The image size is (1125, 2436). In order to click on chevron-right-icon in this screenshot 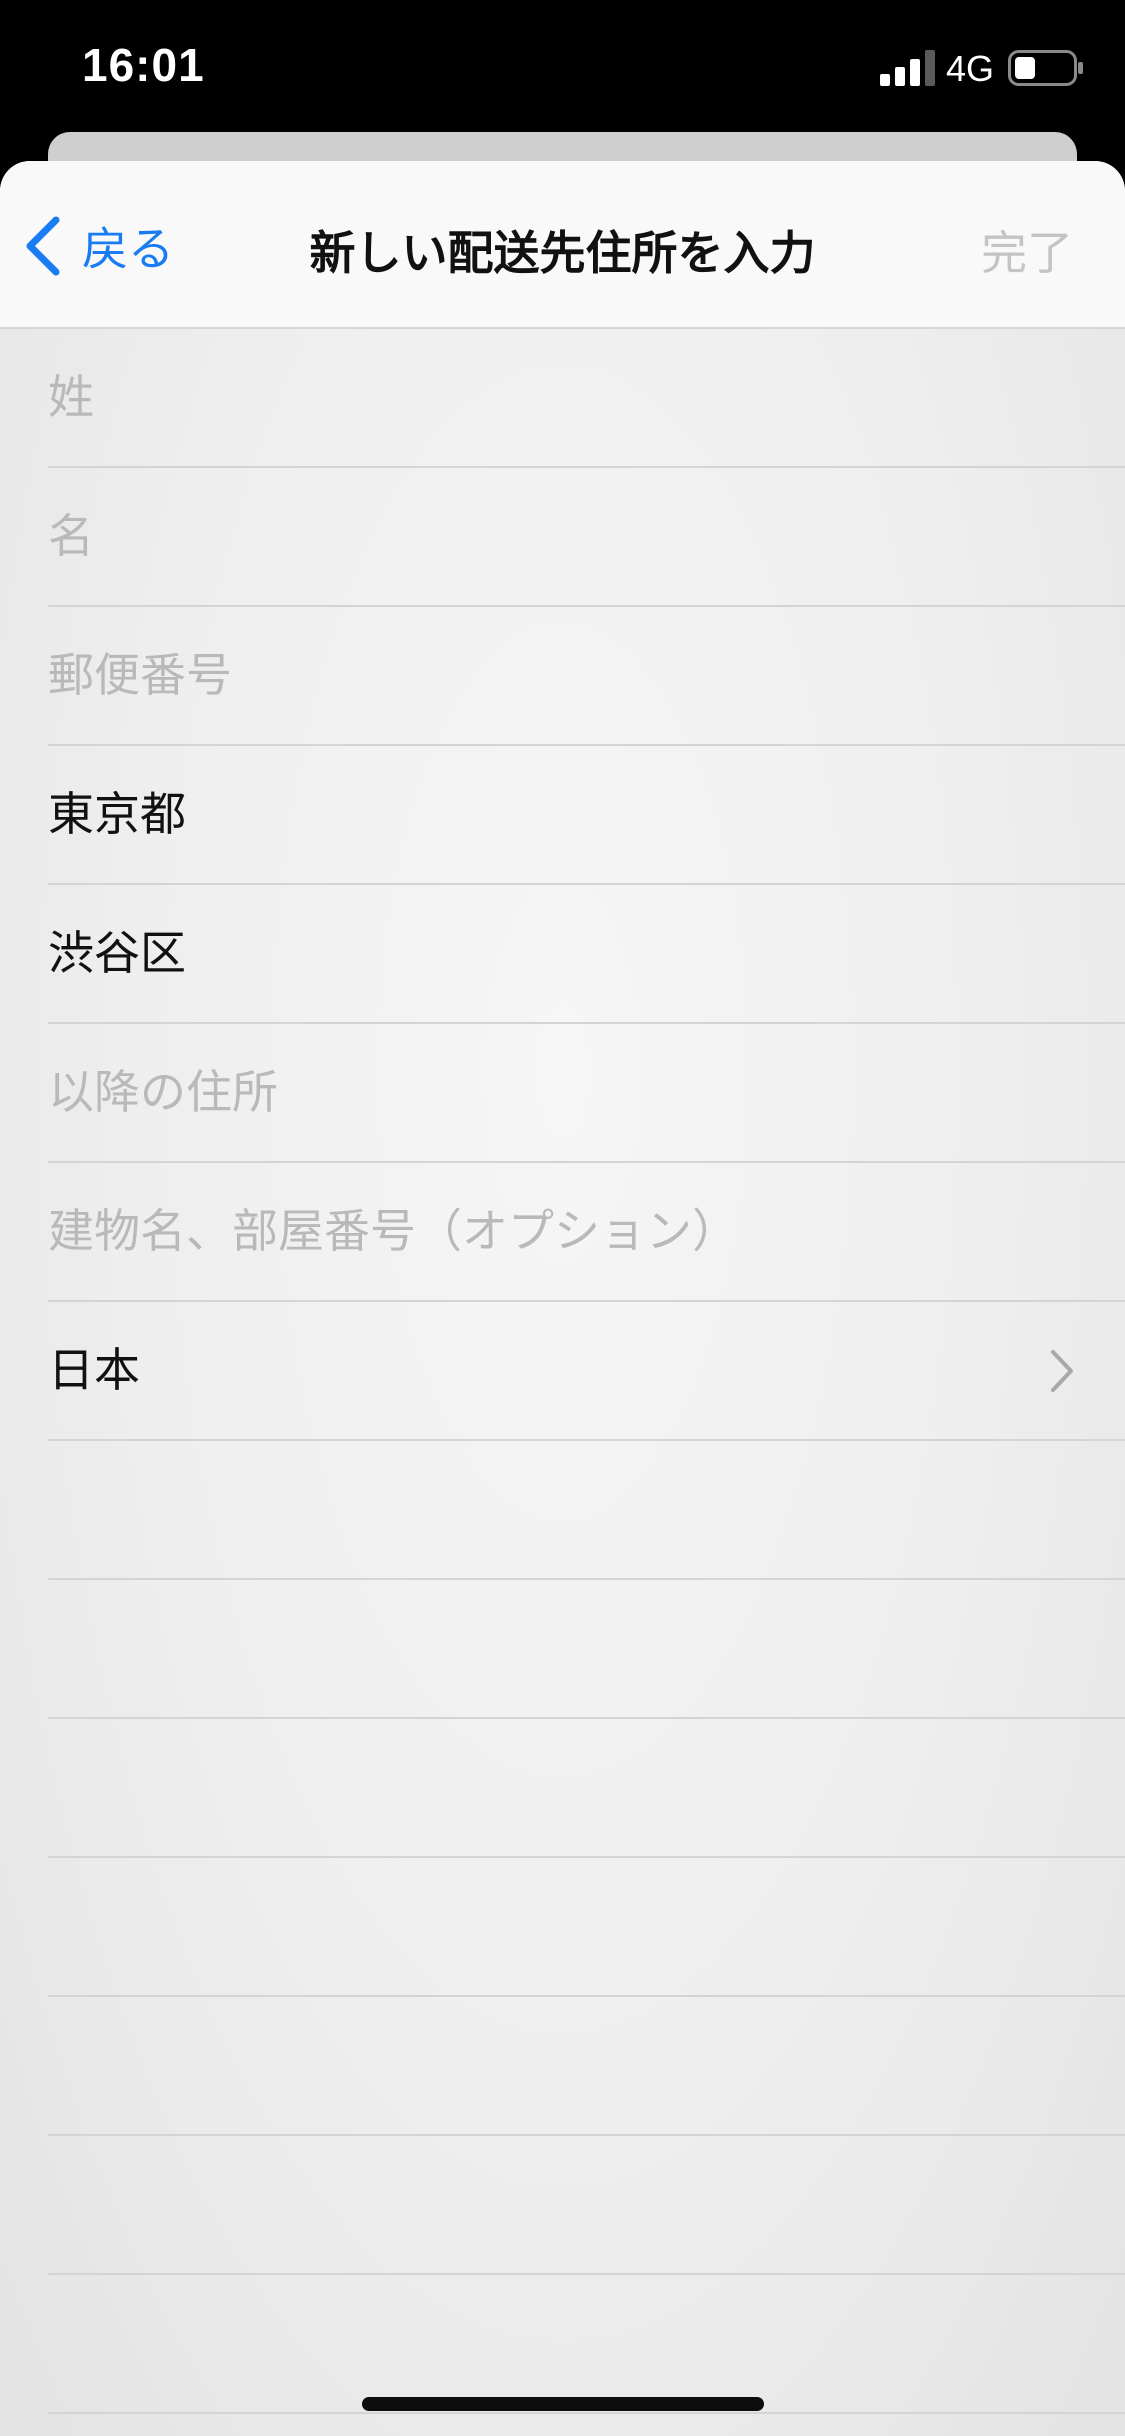, I will do `click(1062, 1371)`.